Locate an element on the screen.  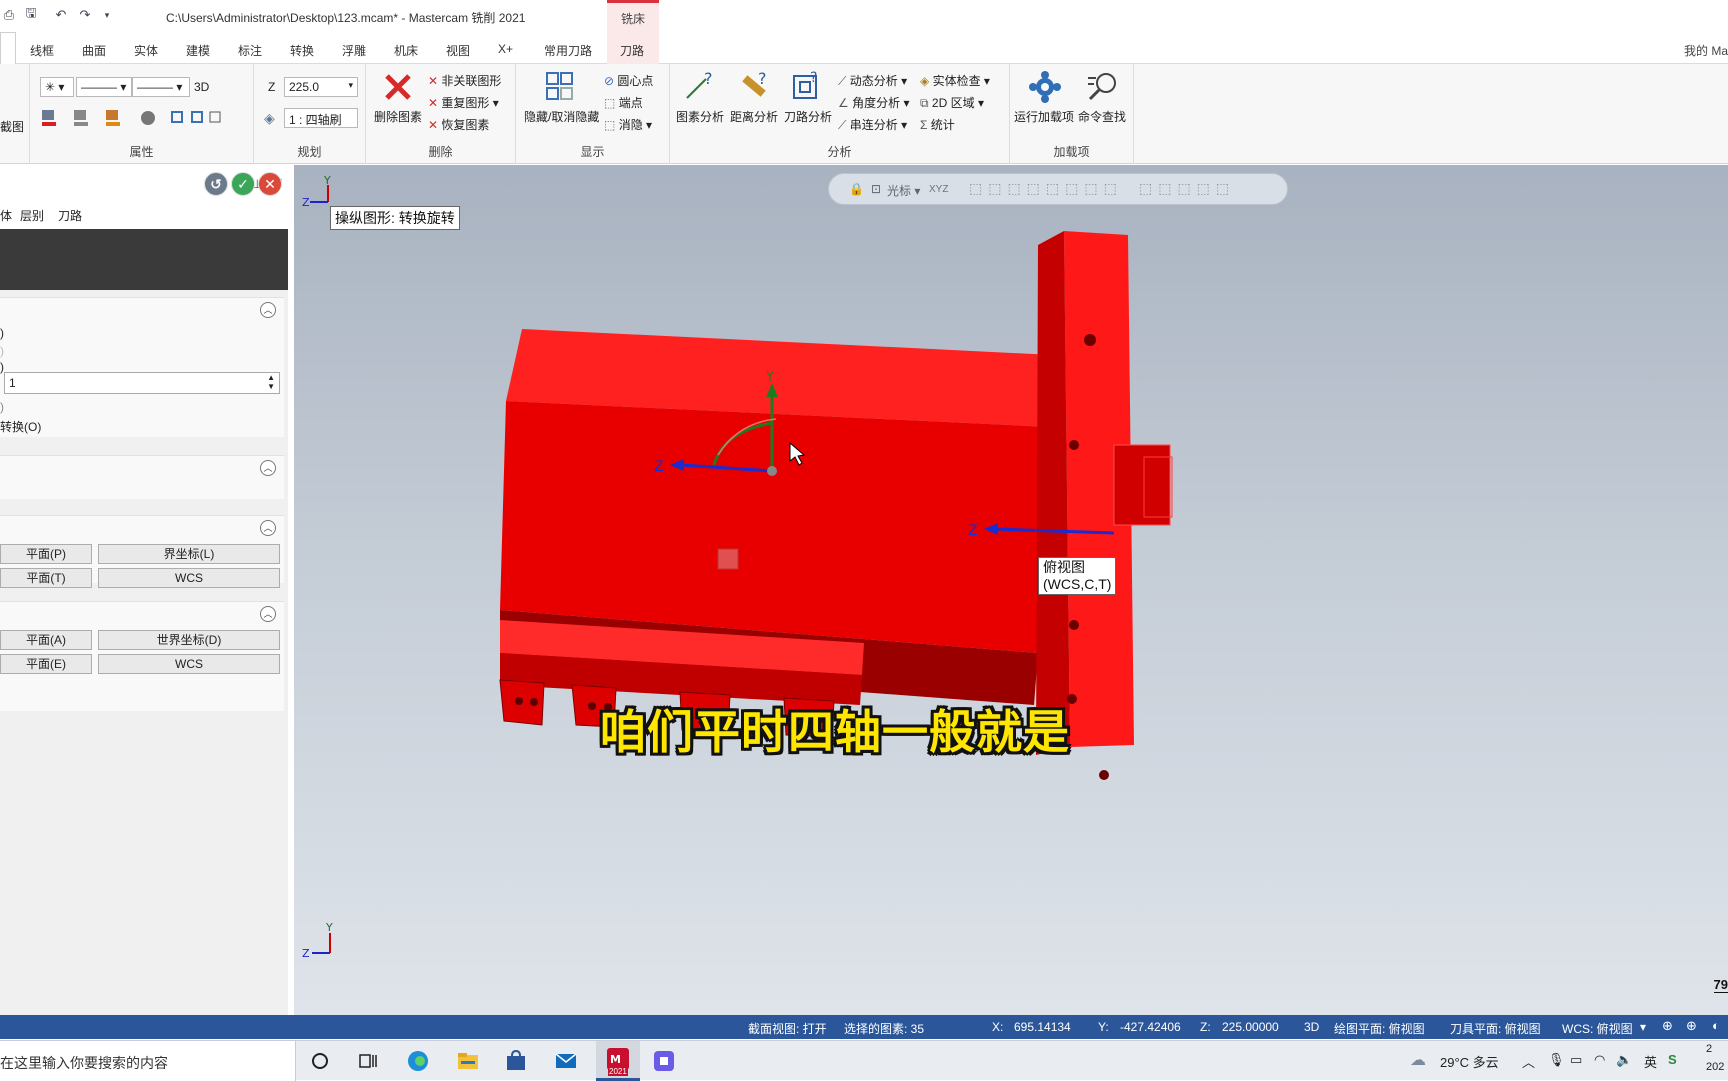
point-style-select: ✳ ▾ is located at coordinates (57, 87).